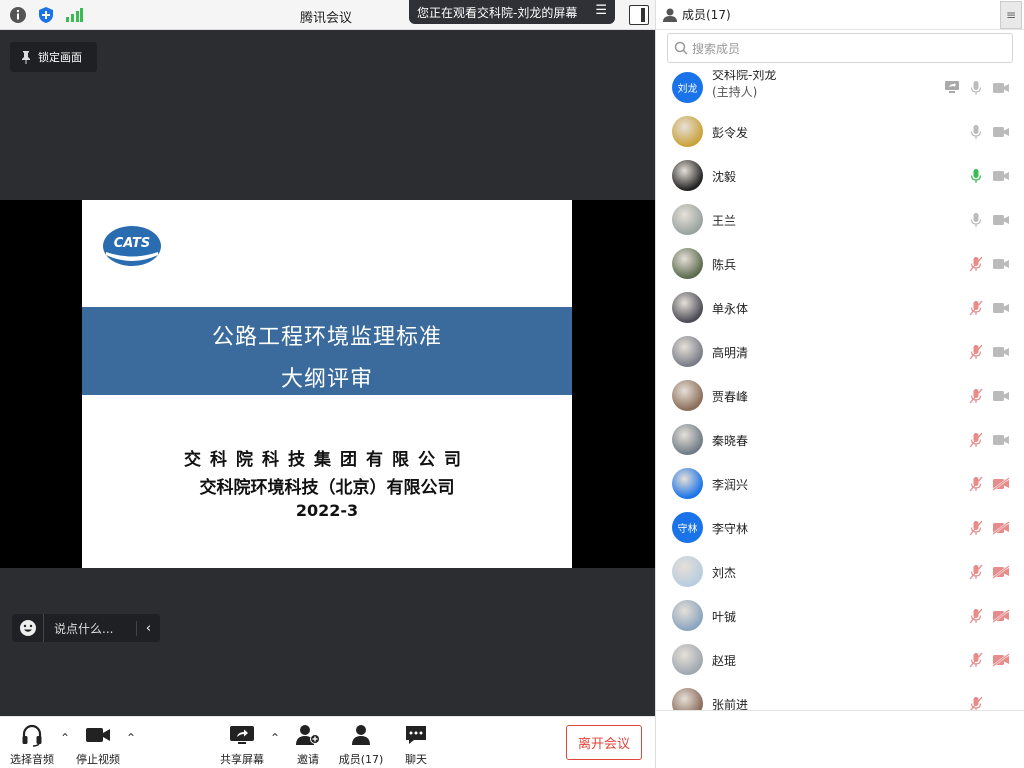 The height and width of the screenshot is (768, 1024). What do you see at coordinates (744, 76) in the screenshot?
I see `member-name: 交科院-刘龙` at bounding box center [744, 76].